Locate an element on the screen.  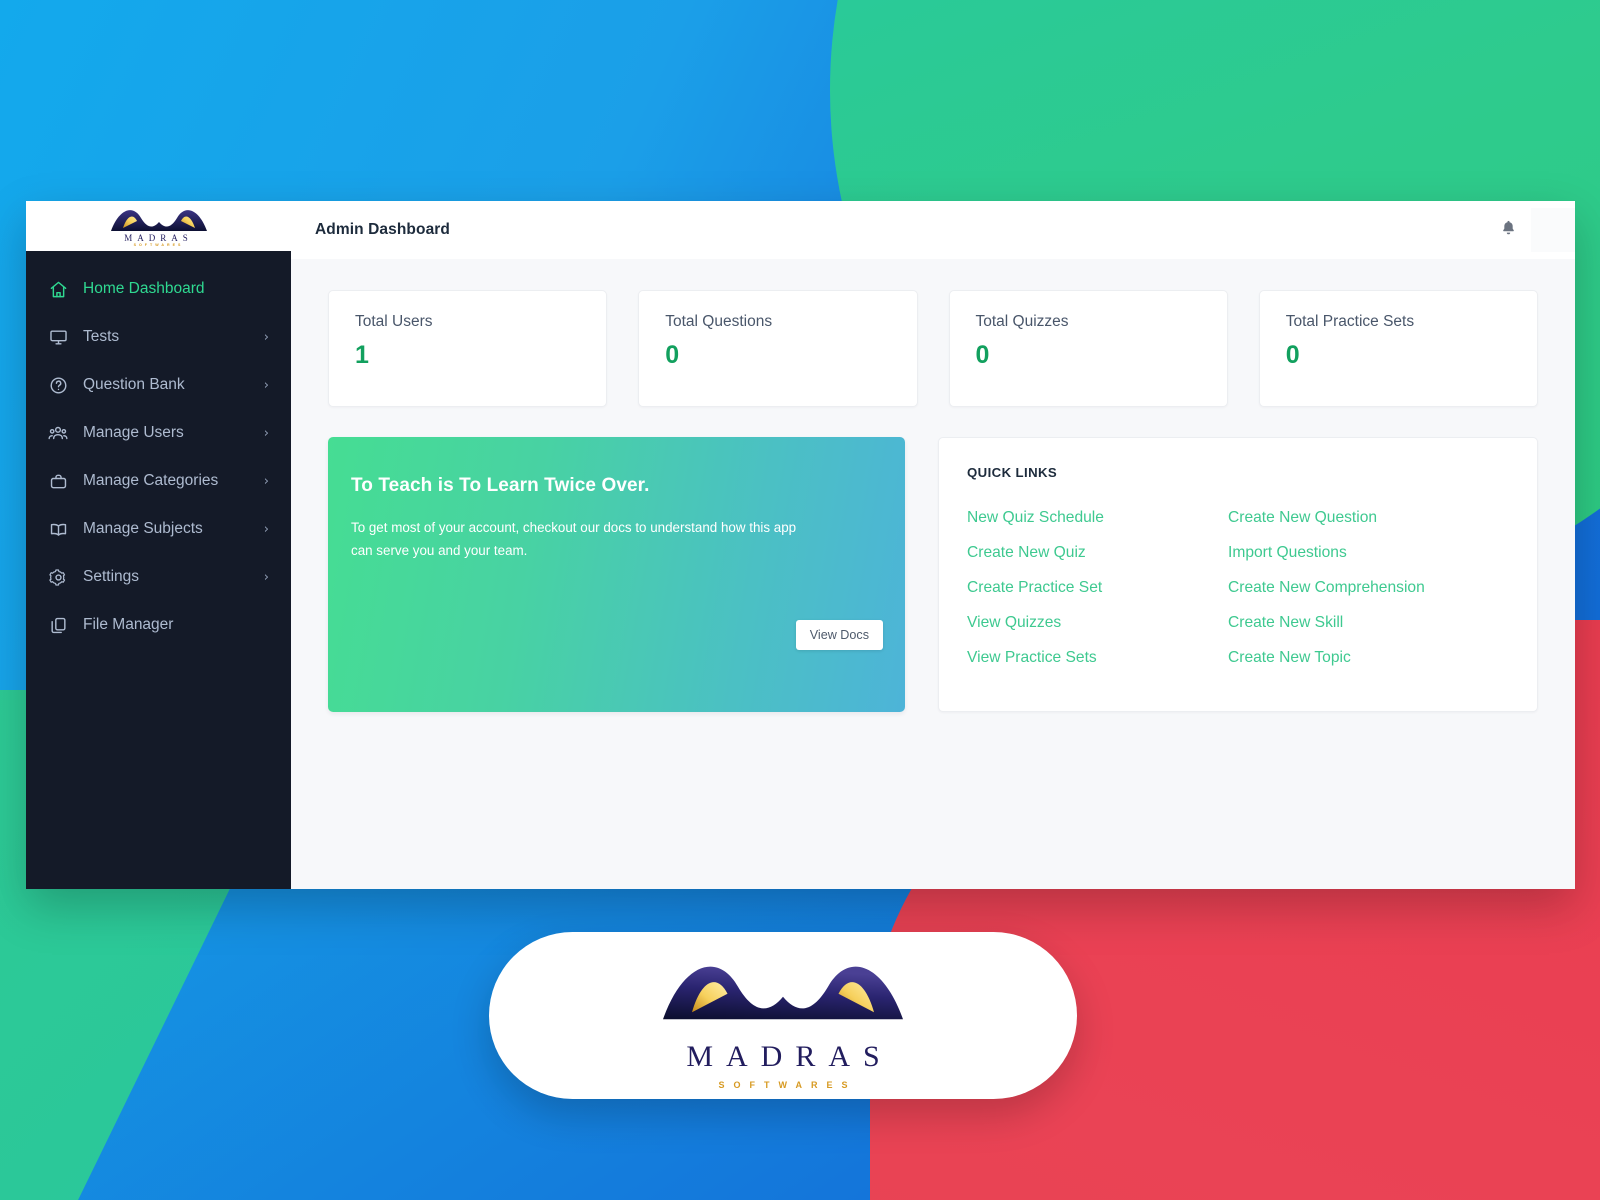
madras-m-logo: MADRAS SOFTWARES is located at coordinates (159, 226).